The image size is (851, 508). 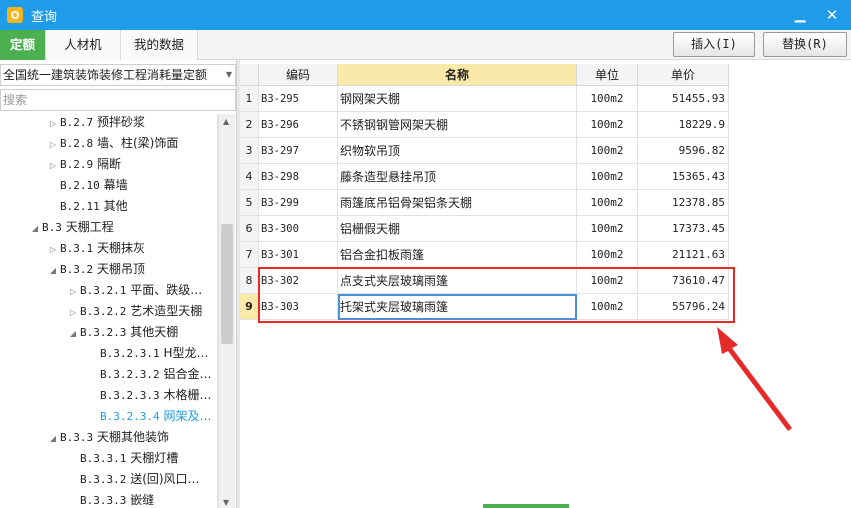 I want to click on tree-node: ▷ B.3.1 天棚抹灰, so click(x=95, y=248).